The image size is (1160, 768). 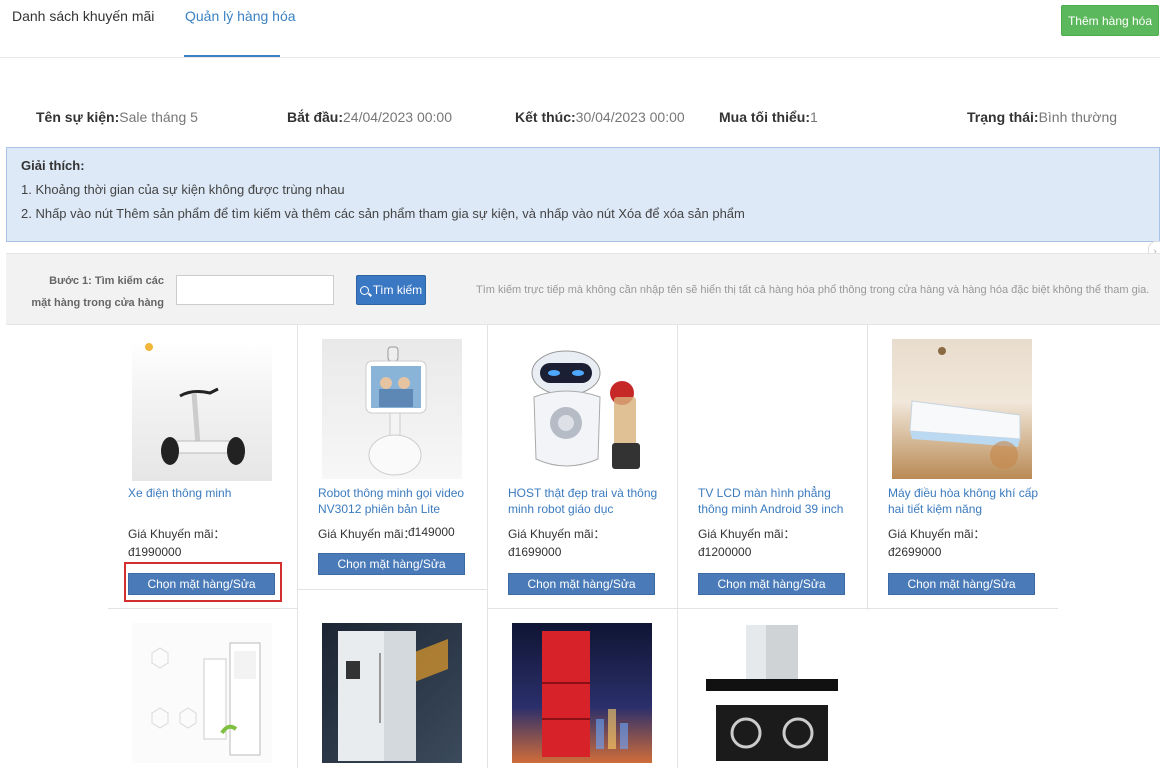 I want to click on search-button-label: Tìm kiếm, so click(x=397, y=290).